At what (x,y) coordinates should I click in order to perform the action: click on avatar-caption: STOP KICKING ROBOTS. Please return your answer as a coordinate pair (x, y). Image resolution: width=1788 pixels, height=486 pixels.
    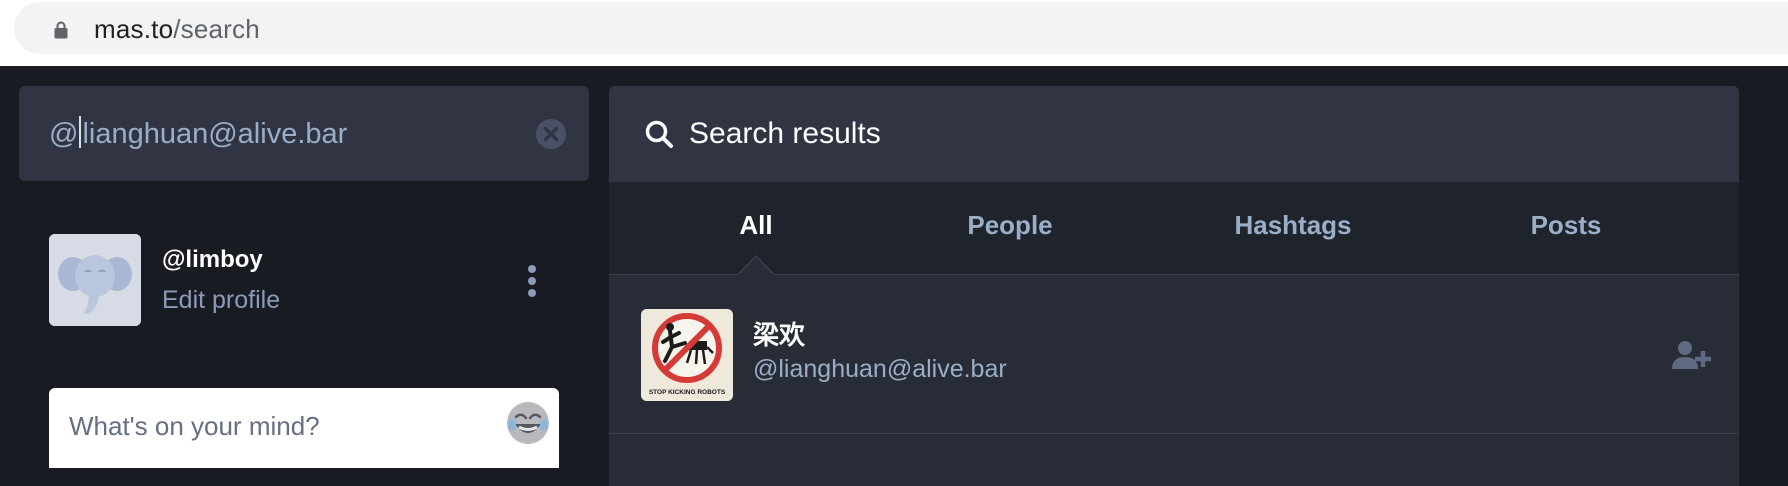
    Looking at the image, I should click on (687, 392).